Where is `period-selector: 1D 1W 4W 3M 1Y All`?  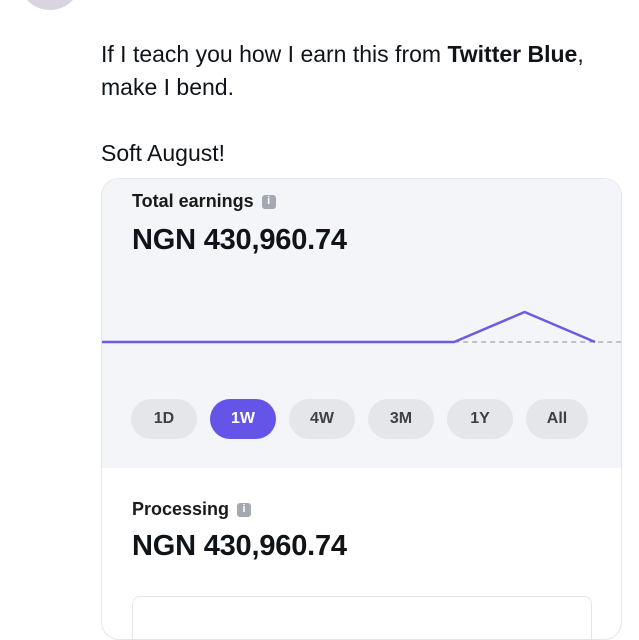
period-selector: 1D 1W 4W 3M 1Y All is located at coordinates (359, 419).